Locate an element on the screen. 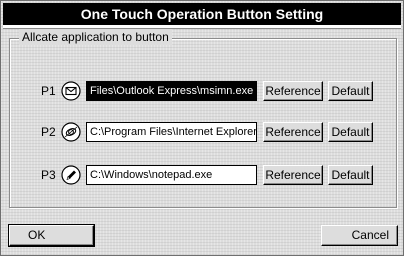 The image size is (404, 256). cancel-button: Cancel is located at coordinates (359, 235).